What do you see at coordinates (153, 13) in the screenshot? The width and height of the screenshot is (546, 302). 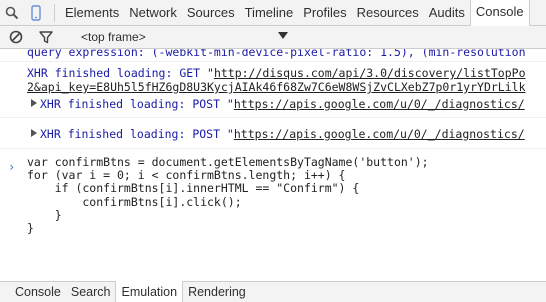 I see `tab-network: Network` at bounding box center [153, 13].